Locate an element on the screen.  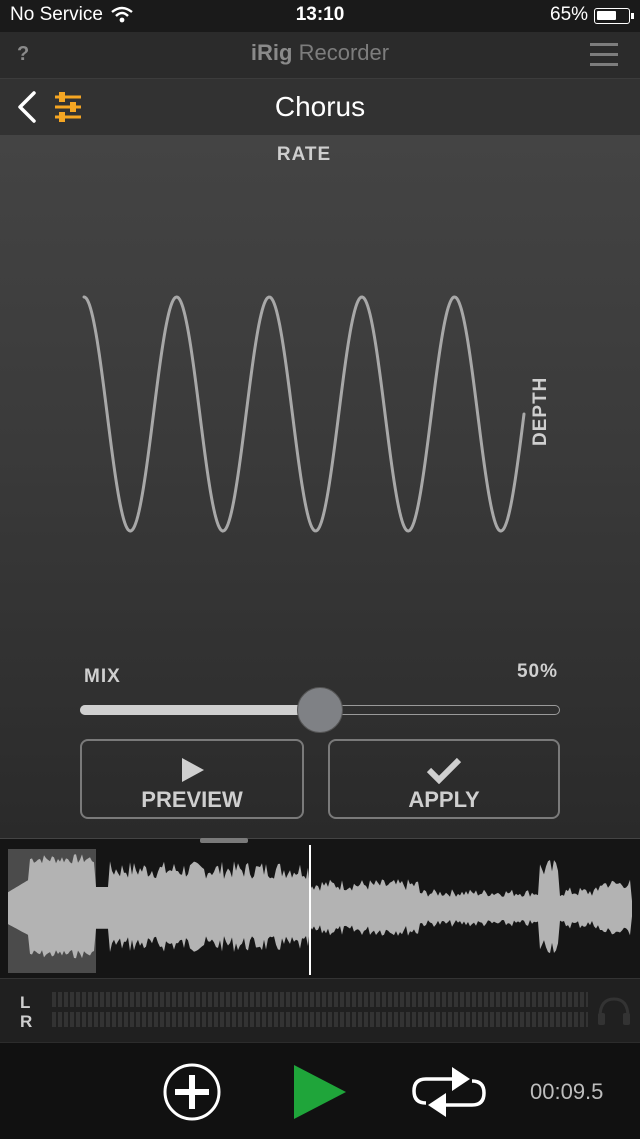
rate-label: RATE is located at coordinates (304, 154).